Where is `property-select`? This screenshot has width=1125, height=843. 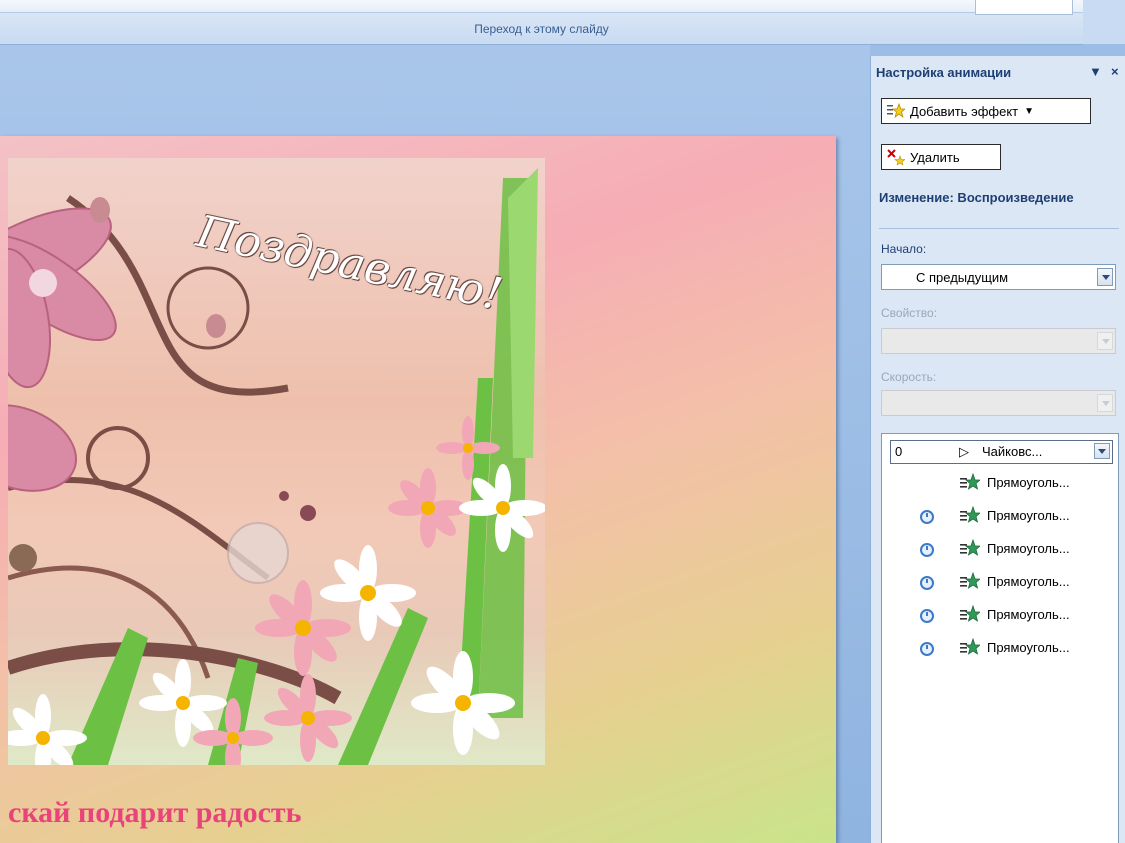 property-select is located at coordinates (998, 341).